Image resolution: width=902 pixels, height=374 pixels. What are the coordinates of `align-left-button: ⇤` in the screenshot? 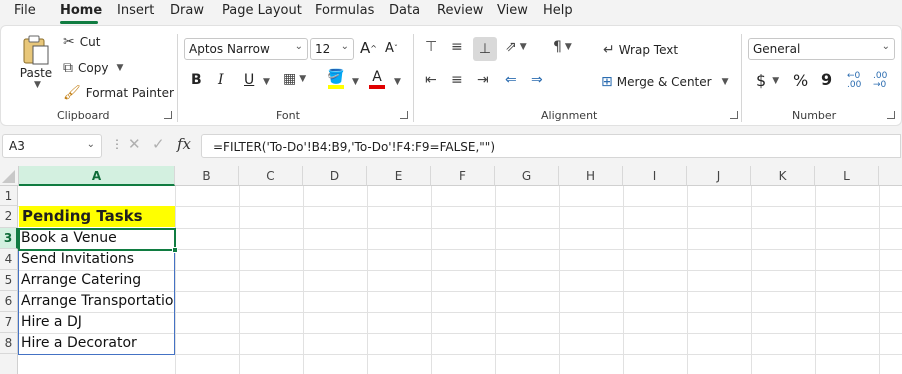 It's located at (431, 80).